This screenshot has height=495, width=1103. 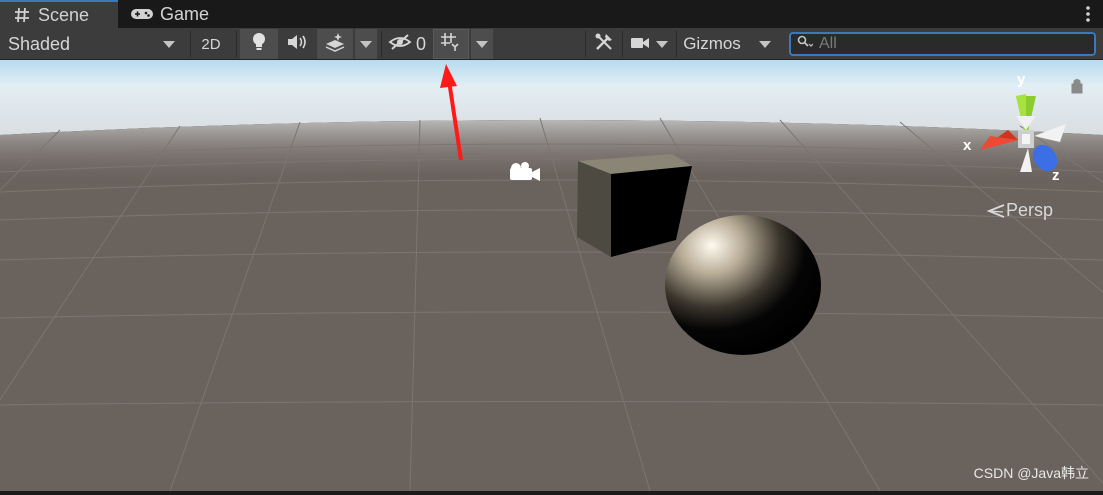 I want to click on scene-tools-button, so click(x=604, y=44).